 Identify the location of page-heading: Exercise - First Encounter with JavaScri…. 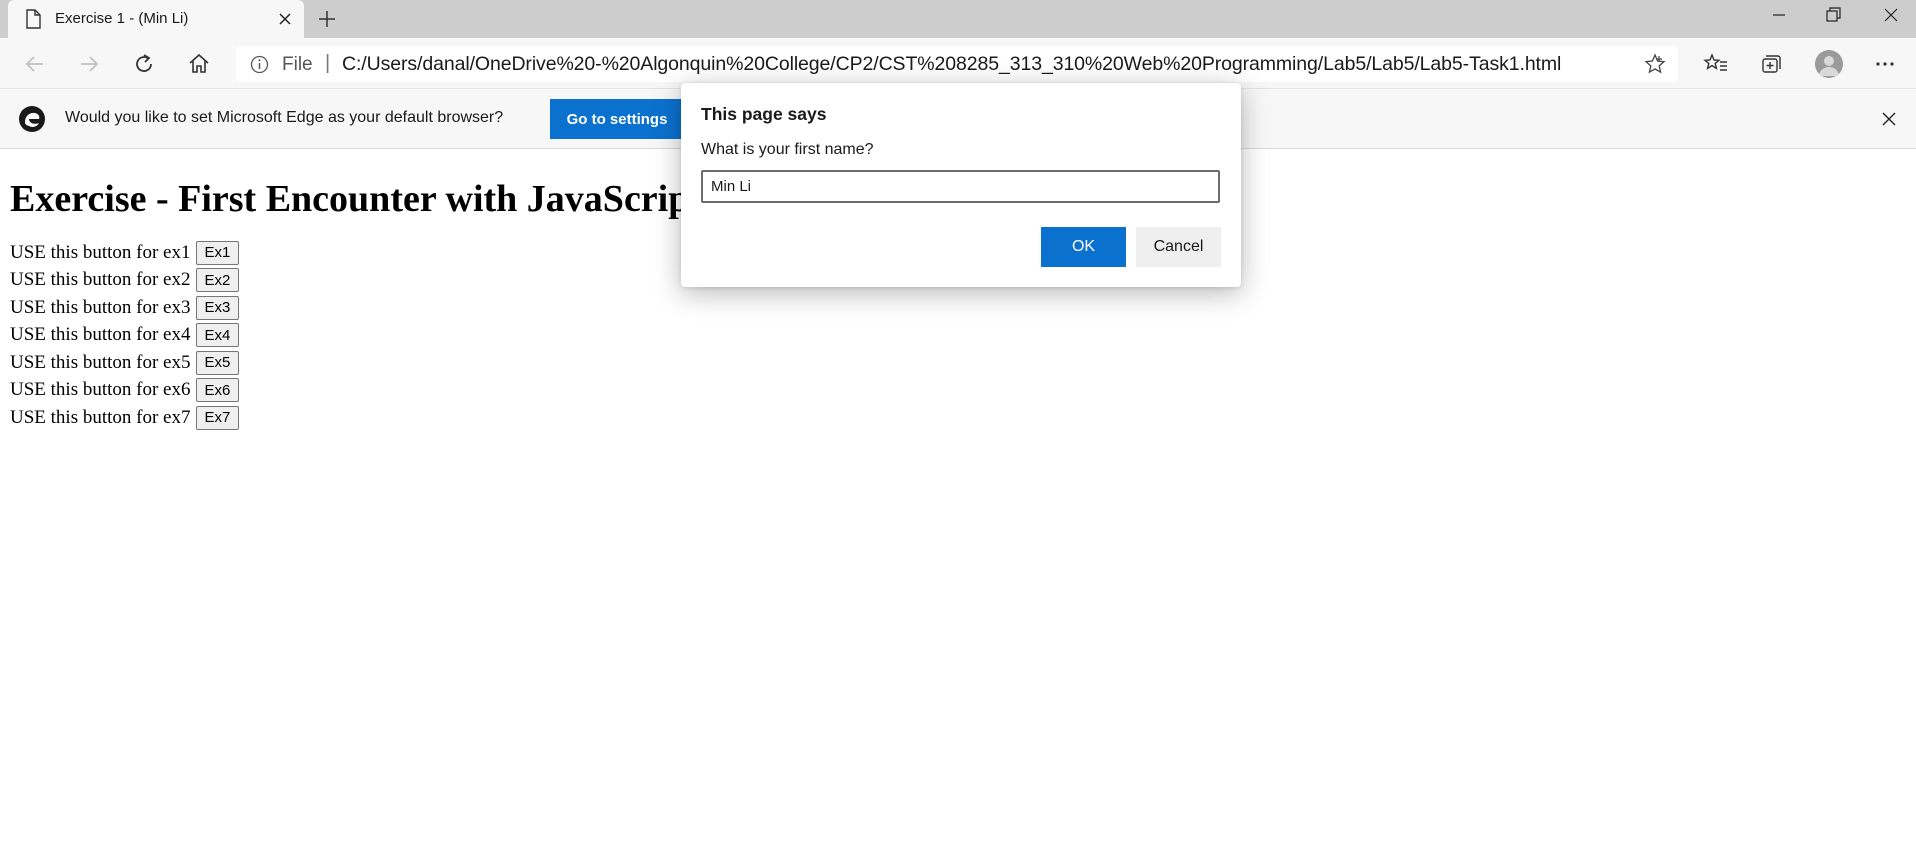
(356, 199).